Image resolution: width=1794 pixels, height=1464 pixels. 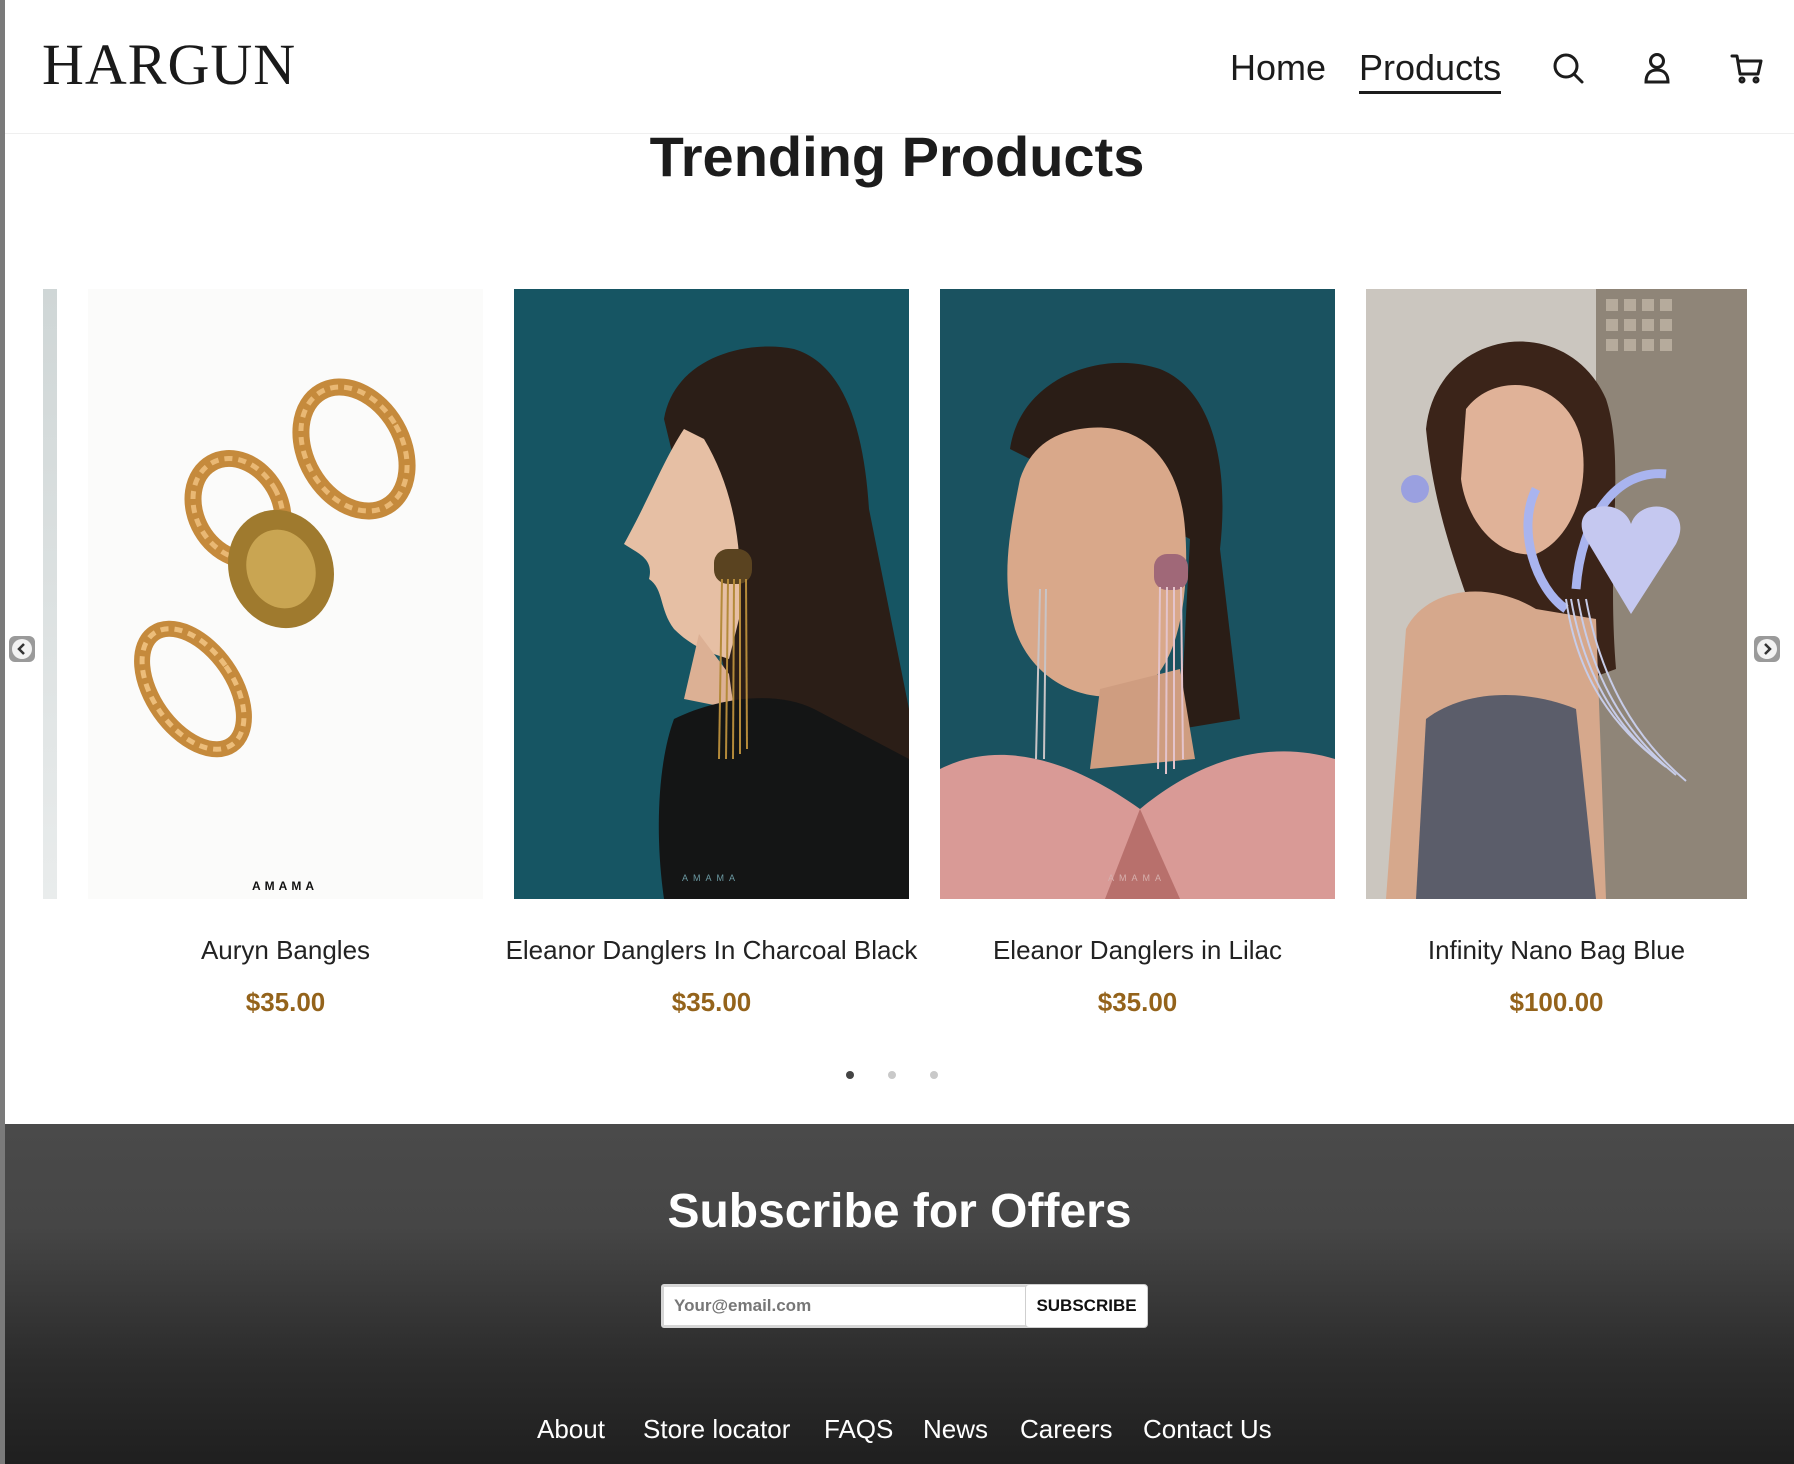 I want to click on footer-link-about: About, so click(x=571, y=1429).